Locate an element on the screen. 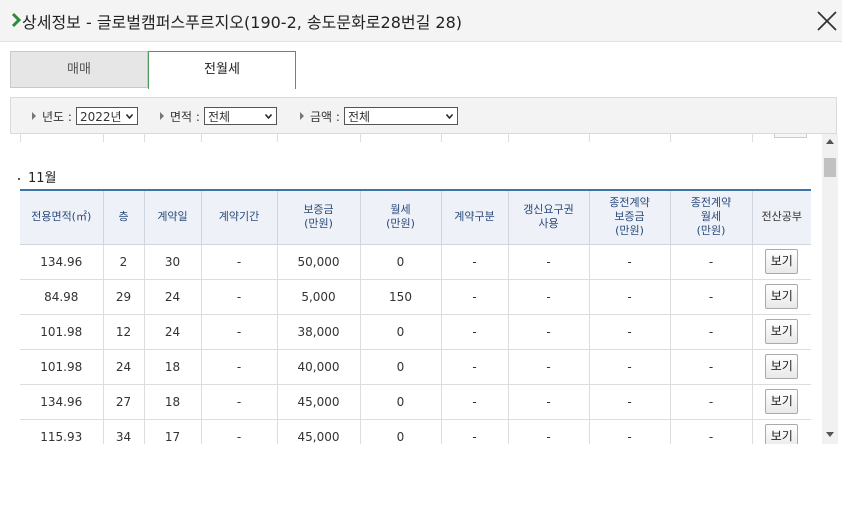 Image resolution: width=842 pixels, height=509 pixels. column-header: 갱신요구권 사용 is located at coordinates (549, 217).